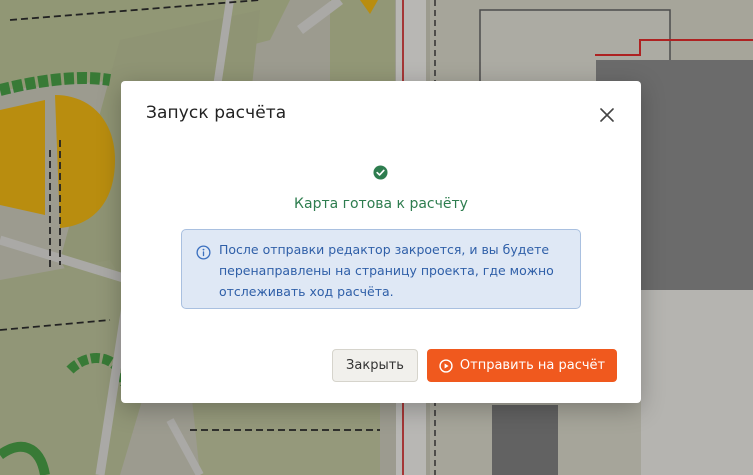 This screenshot has width=753, height=475. I want to click on submit-calculation-button: Отправить на расчёт, so click(522, 365).